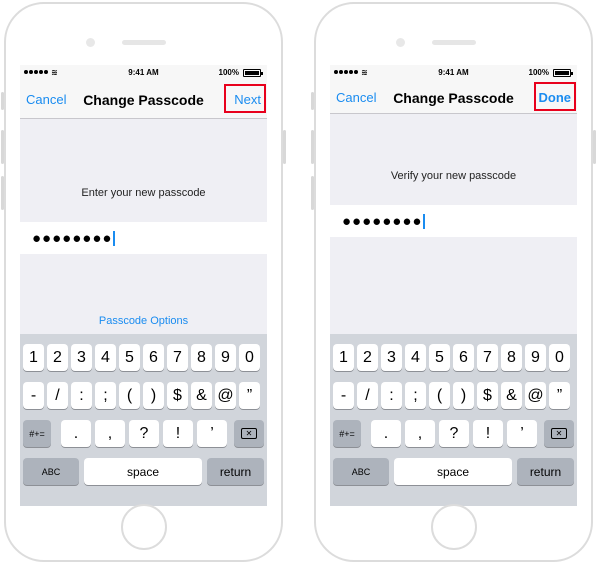  What do you see at coordinates (143, 100) in the screenshot?
I see `navigation-bar: Cancel Change Passcode Next` at bounding box center [143, 100].